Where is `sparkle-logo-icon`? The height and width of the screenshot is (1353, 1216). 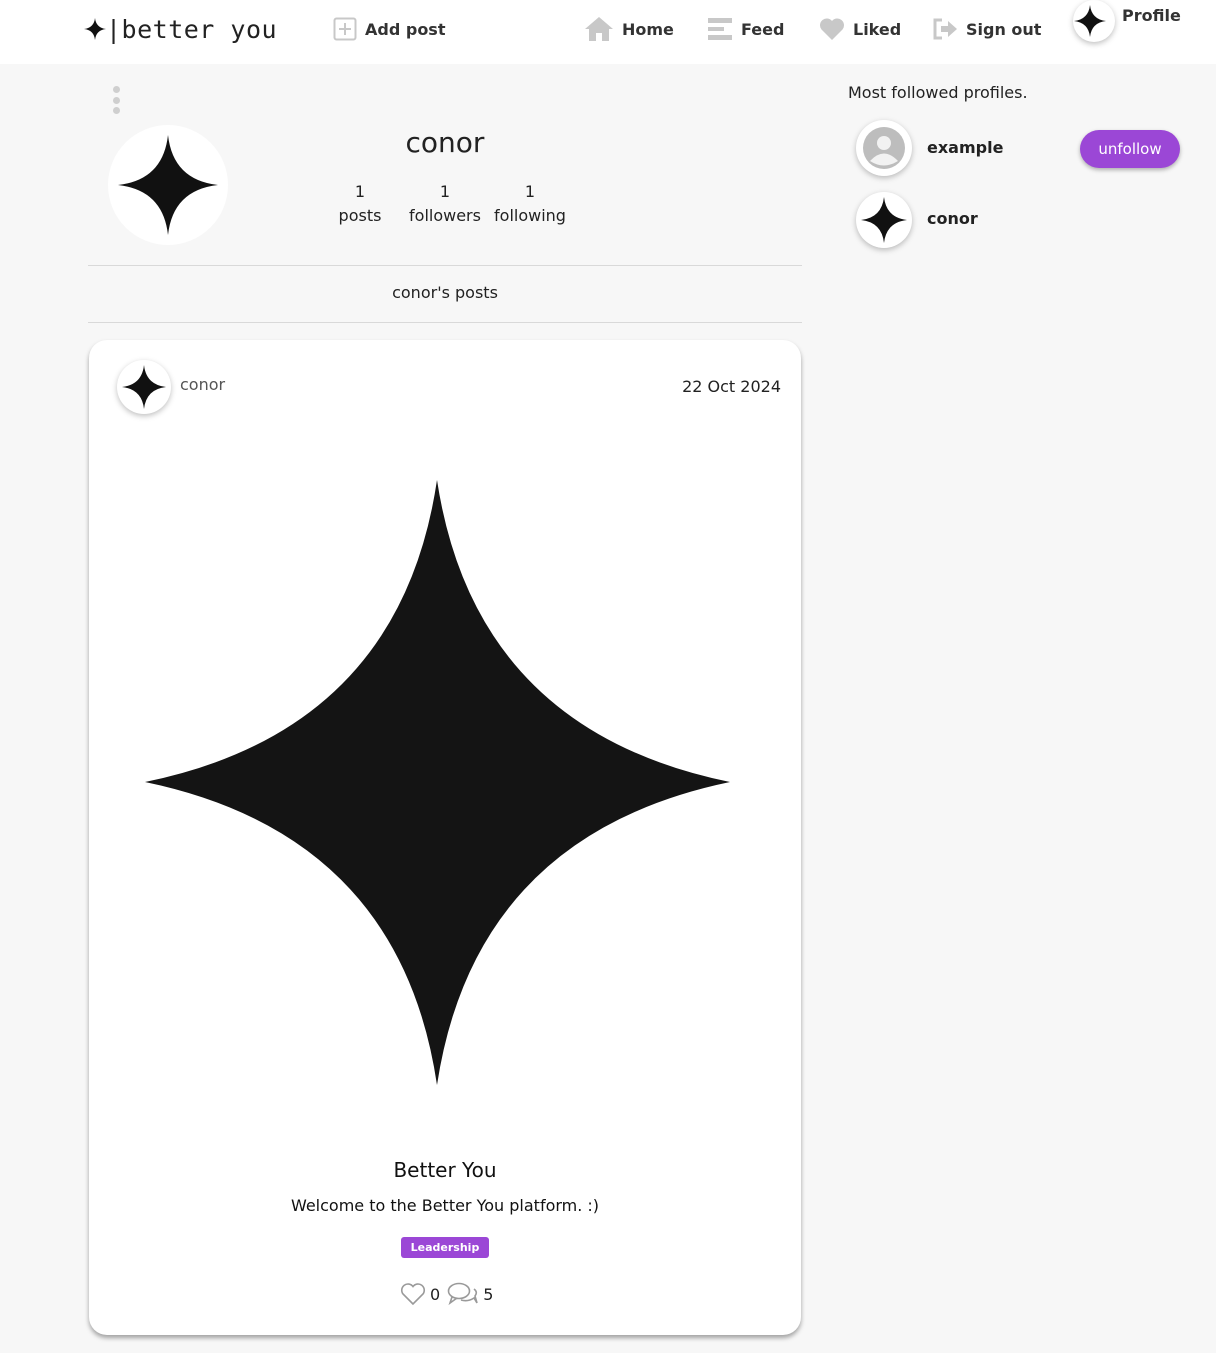 sparkle-logo-icon is located at coordinates (95, 29).